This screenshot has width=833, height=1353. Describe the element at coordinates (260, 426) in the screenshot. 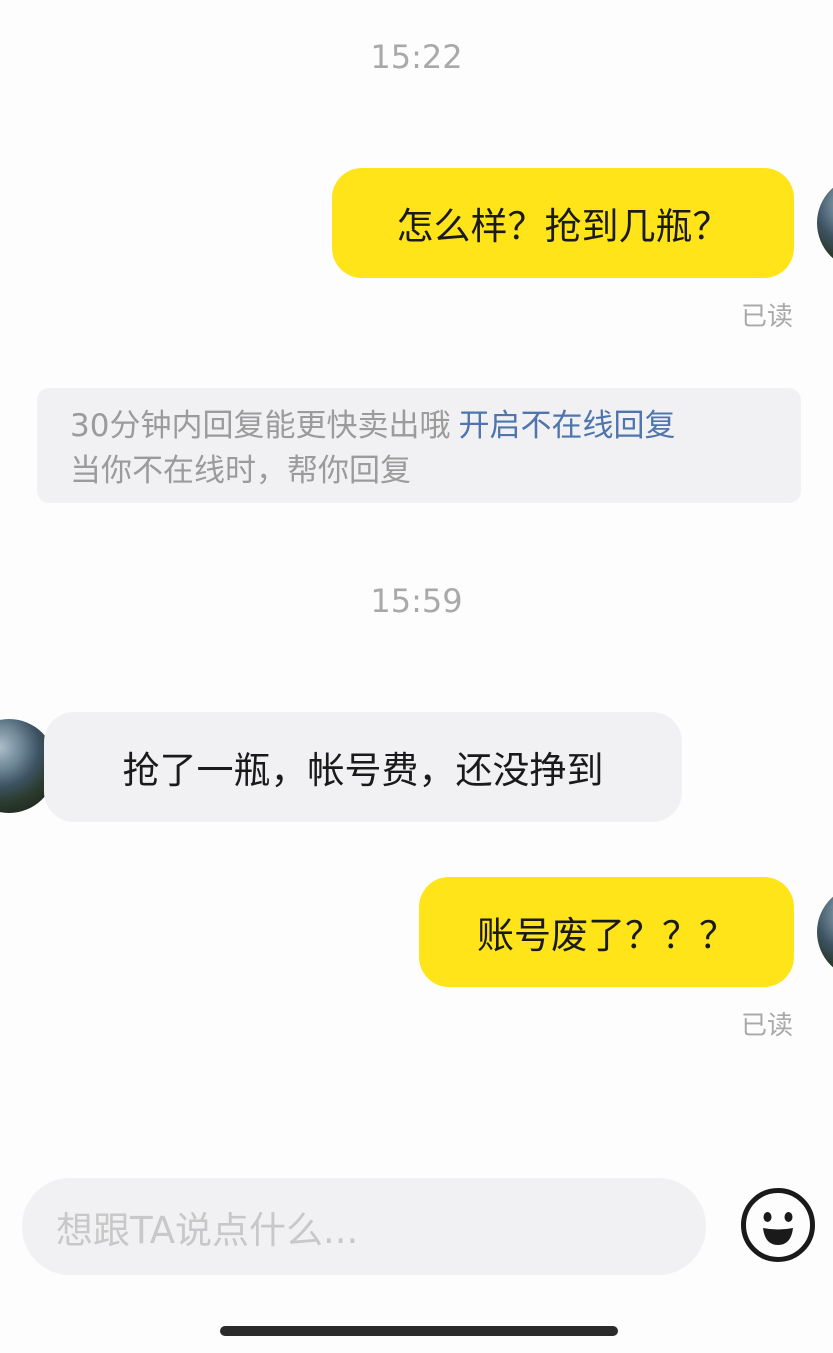

I see `notice-text: 30分钟内回复能更快卖出哦` at that location.